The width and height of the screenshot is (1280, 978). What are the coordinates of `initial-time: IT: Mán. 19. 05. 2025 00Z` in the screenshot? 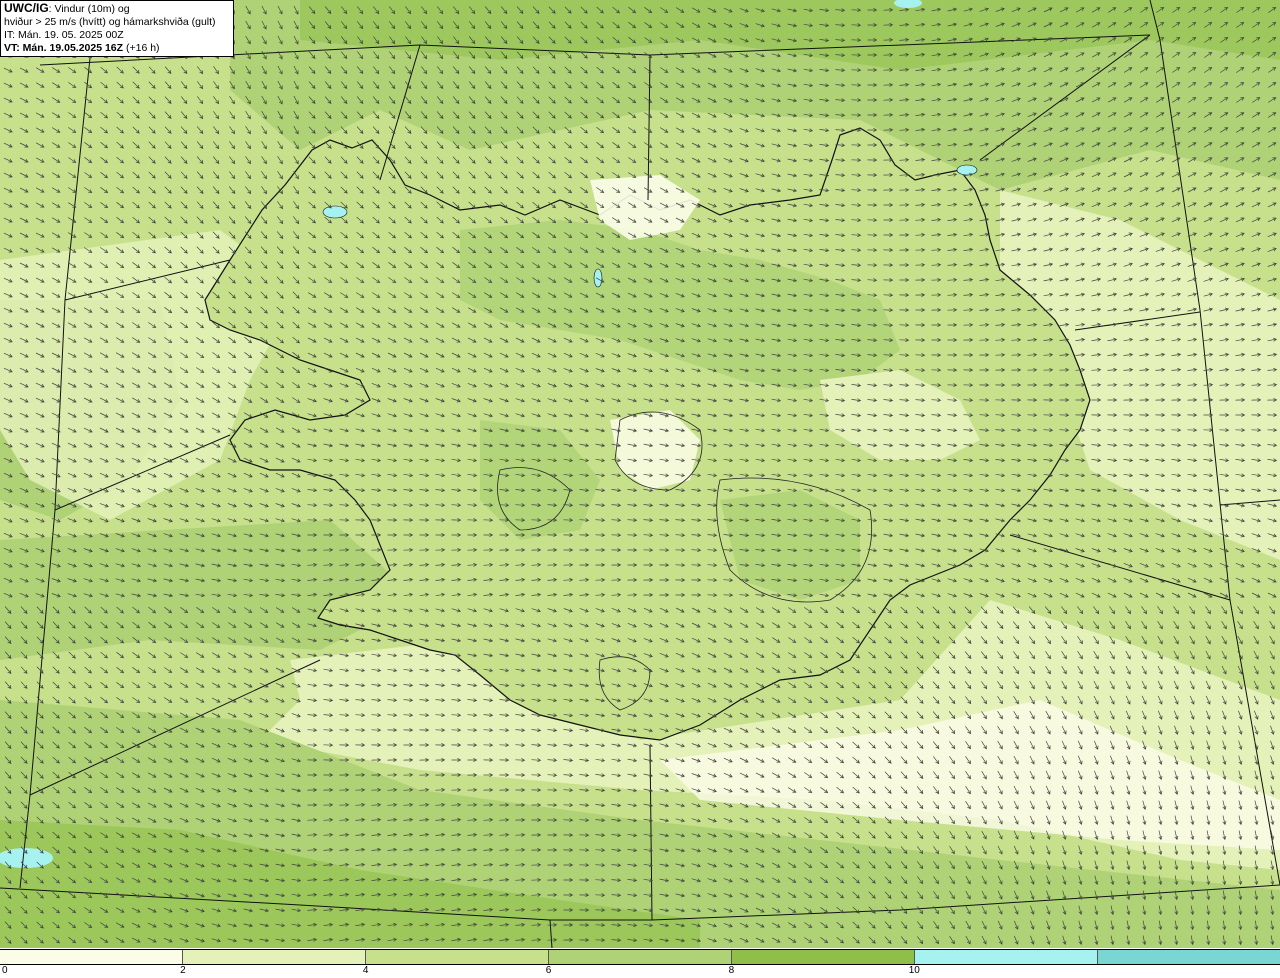 It's located at (64, 35).